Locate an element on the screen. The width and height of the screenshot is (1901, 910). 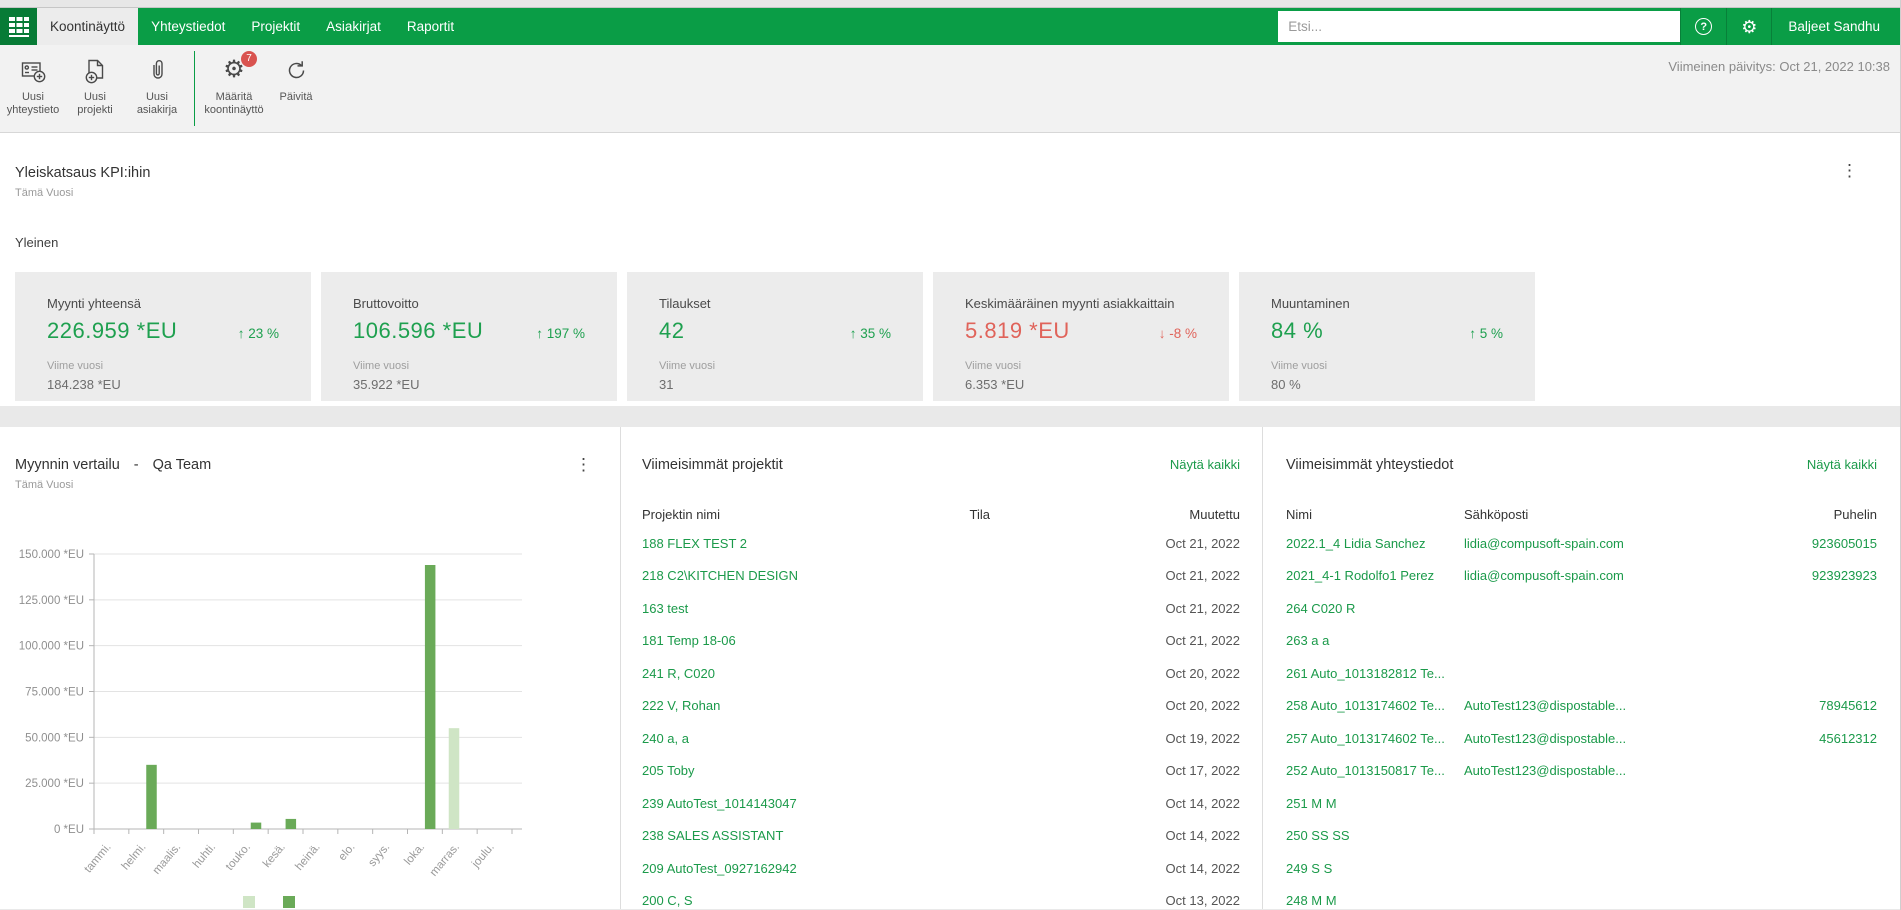
kpi-card-value-row: 42 ↑ 35 % is located at coordinates (781, 331).